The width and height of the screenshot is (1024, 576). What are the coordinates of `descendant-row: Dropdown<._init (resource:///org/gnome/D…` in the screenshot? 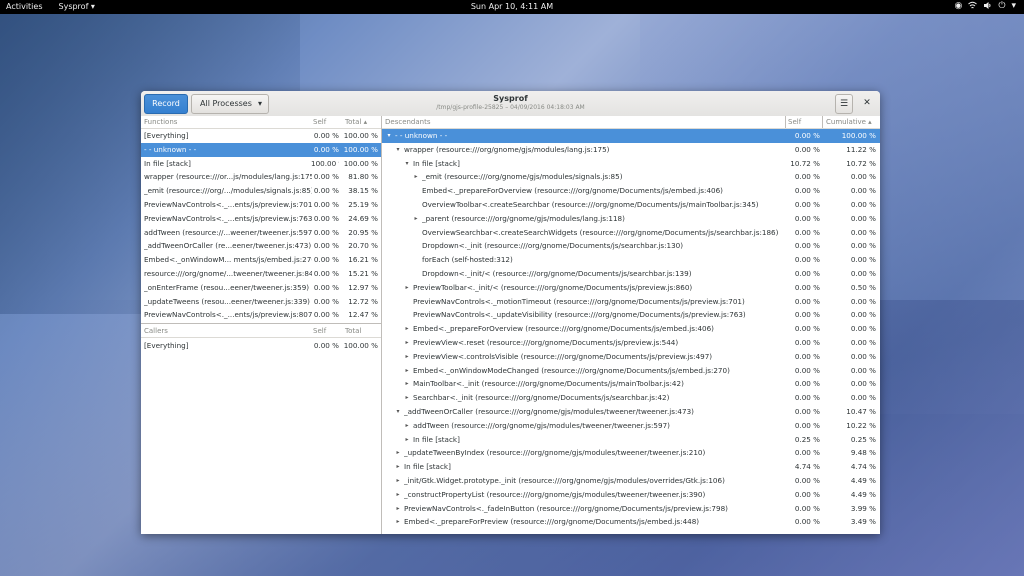 It's located at (631, 246).